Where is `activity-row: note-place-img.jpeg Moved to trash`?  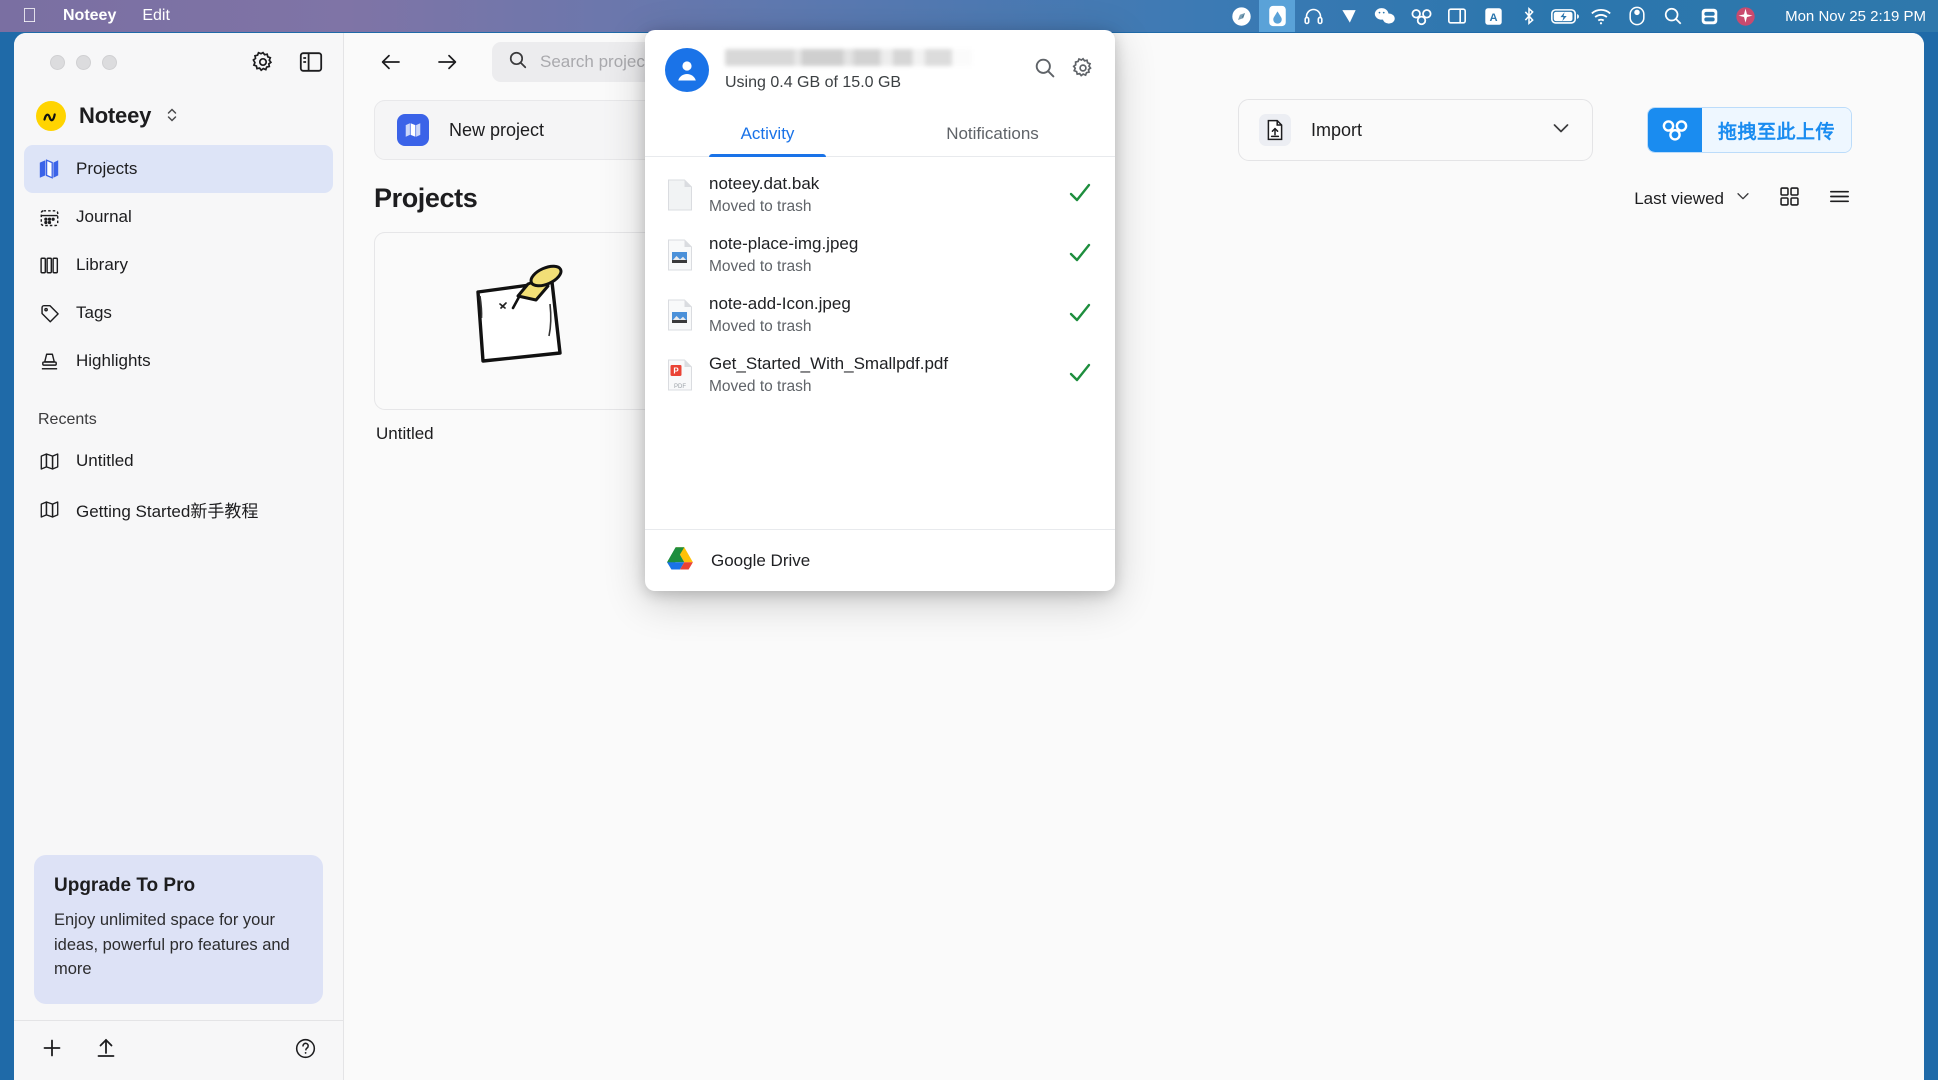 activity-row: note-place-img.jpeg Moved to trash is located at coordinates (880, 255).